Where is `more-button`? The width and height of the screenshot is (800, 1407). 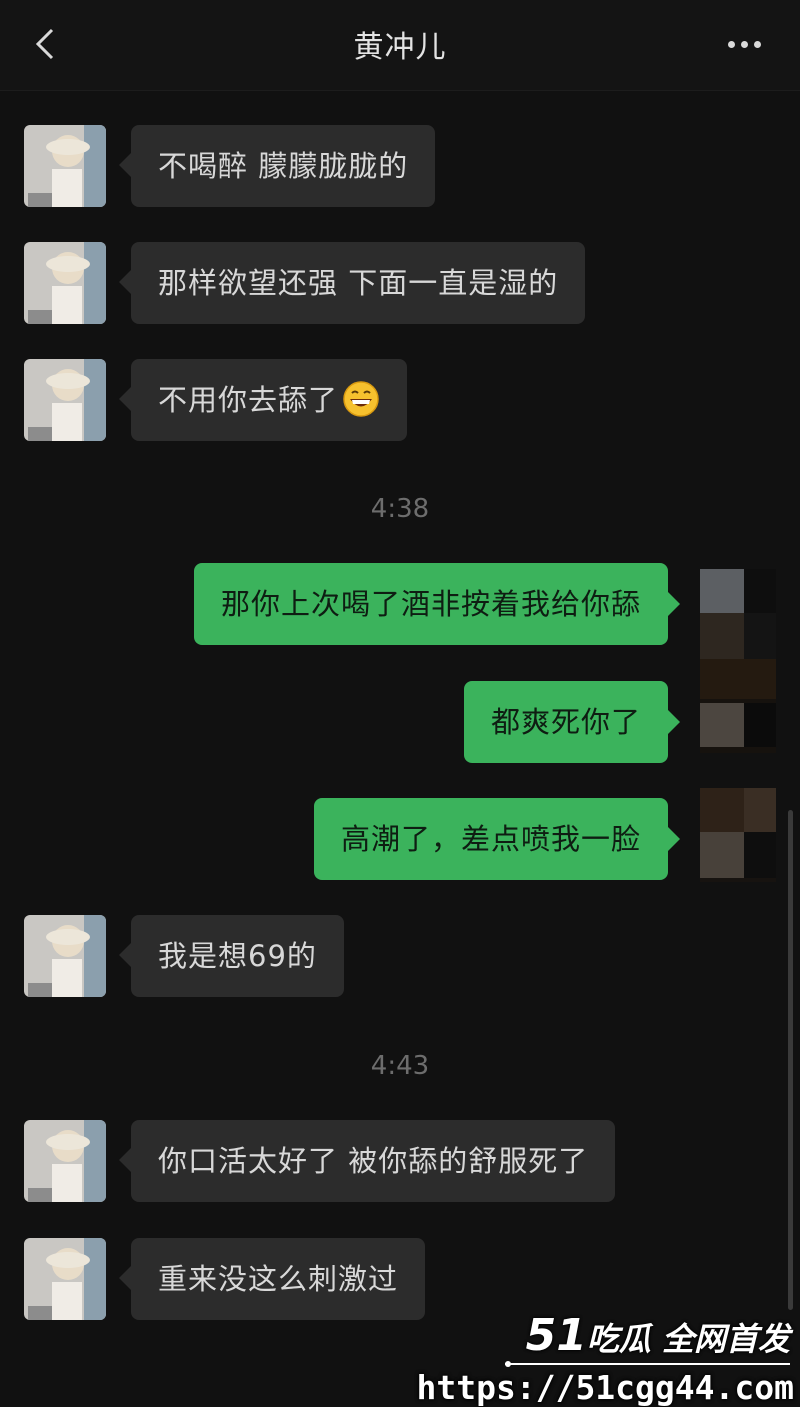 more-button is located at coordinates (744, 44).